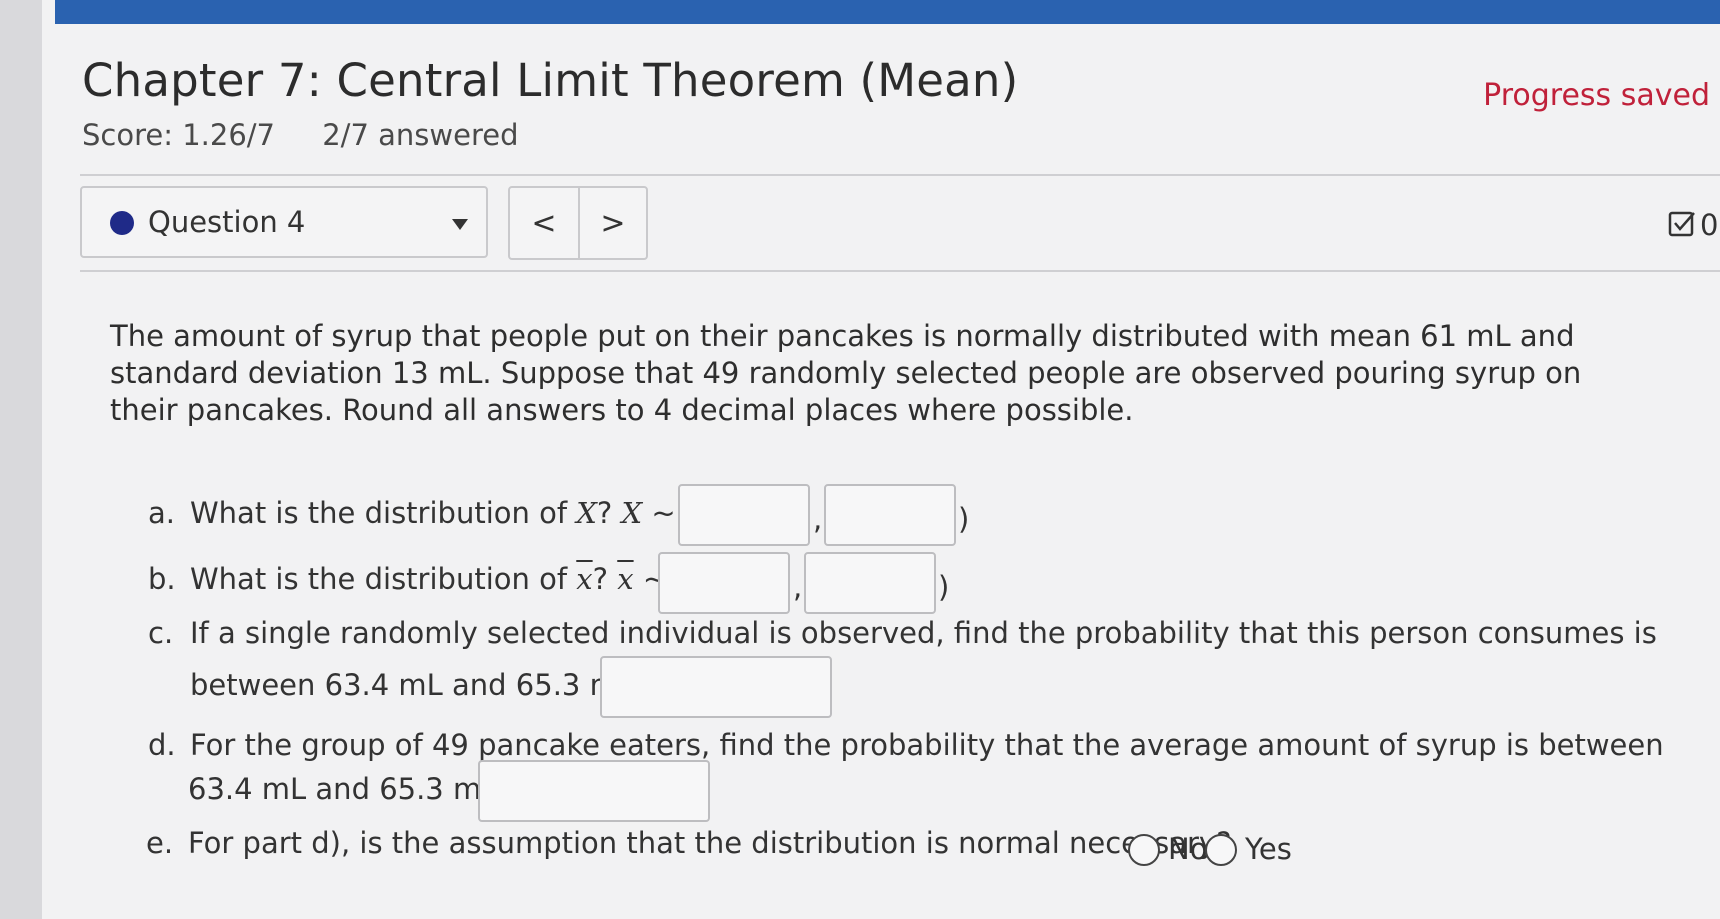 The image size is (1720, 919). Describe the element at coordinates (319, 135) in the screenshot. I see `score-line: Score: 1.26/7 2/7 answered` at that location.